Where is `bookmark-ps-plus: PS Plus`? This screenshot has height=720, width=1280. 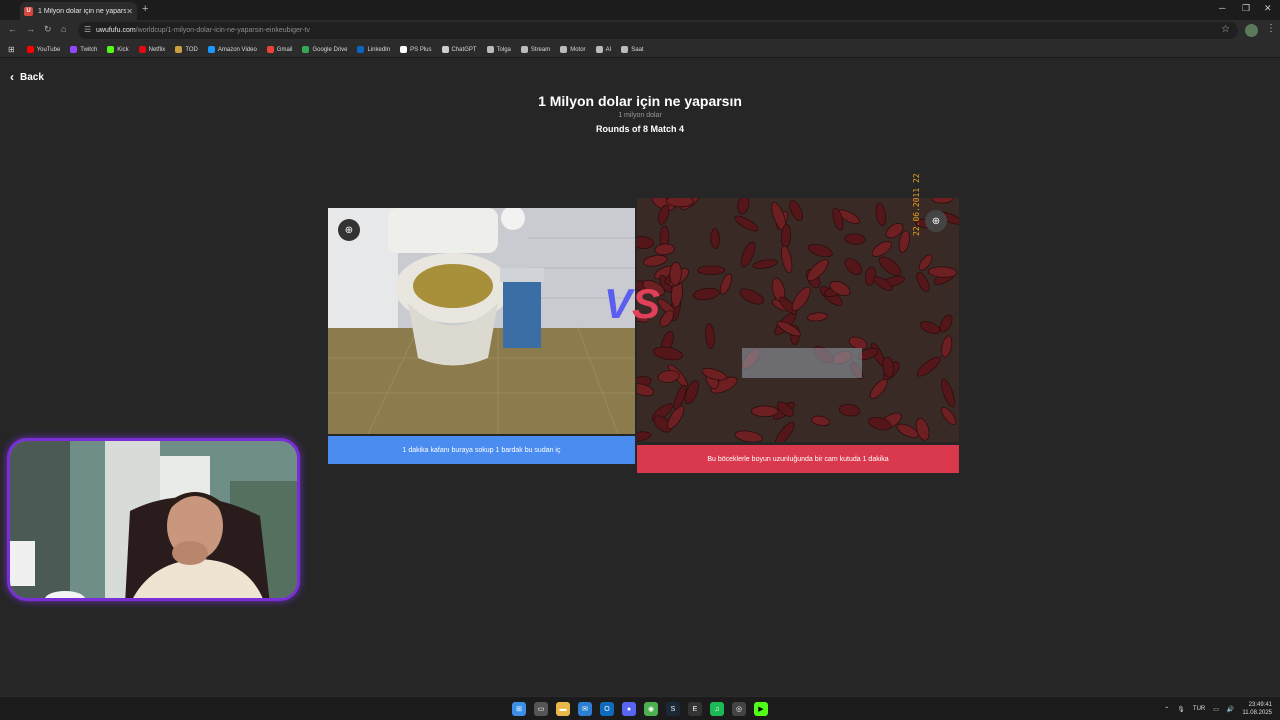
bookmark-ps-plus: PS Plus is located at coordinates (416, 49).